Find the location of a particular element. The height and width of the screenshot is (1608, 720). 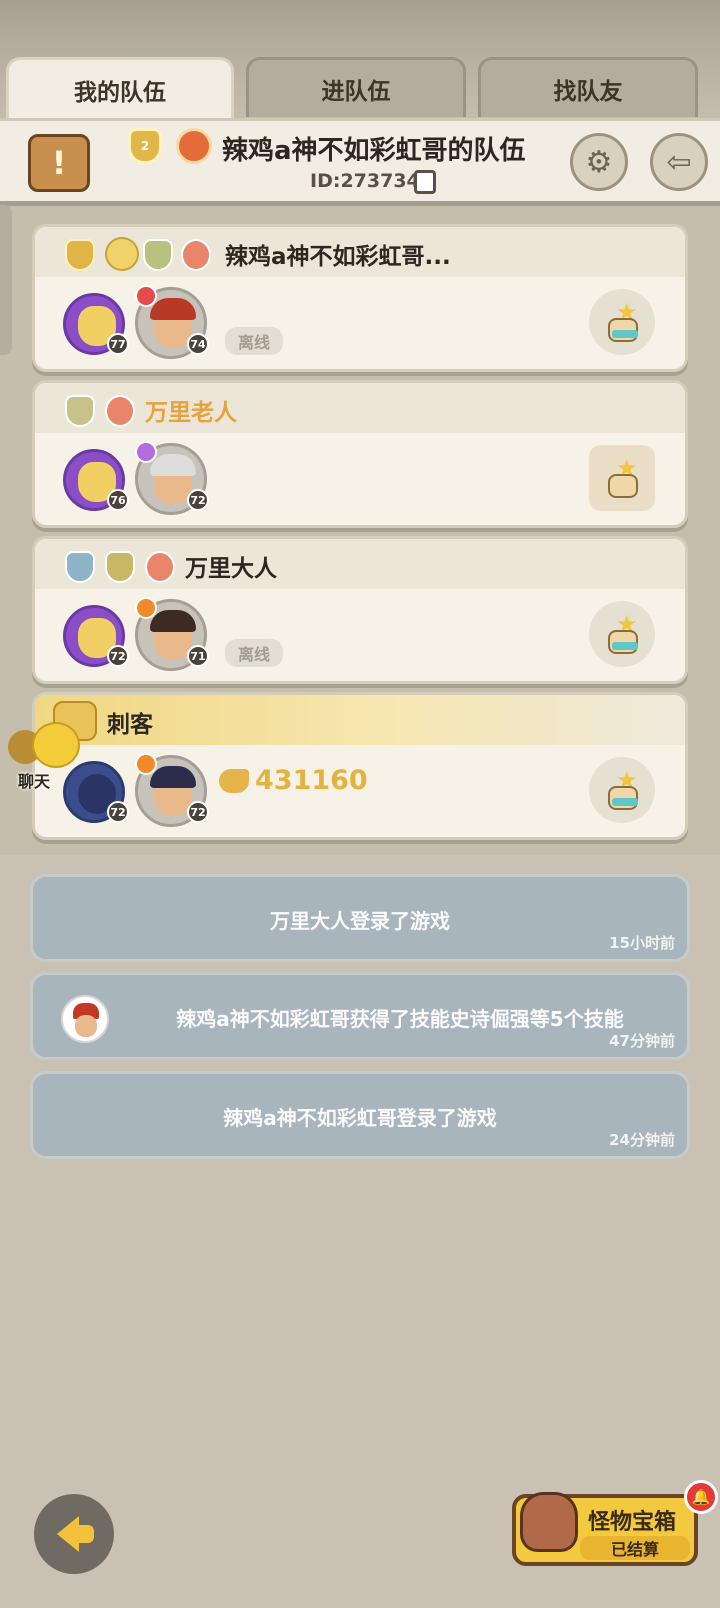

activity-log-item: 辣鸡a神不如彩虹哥获得了技能史诗倔强等5个技能 47分钟前 is located at coordinates (360, 1016).